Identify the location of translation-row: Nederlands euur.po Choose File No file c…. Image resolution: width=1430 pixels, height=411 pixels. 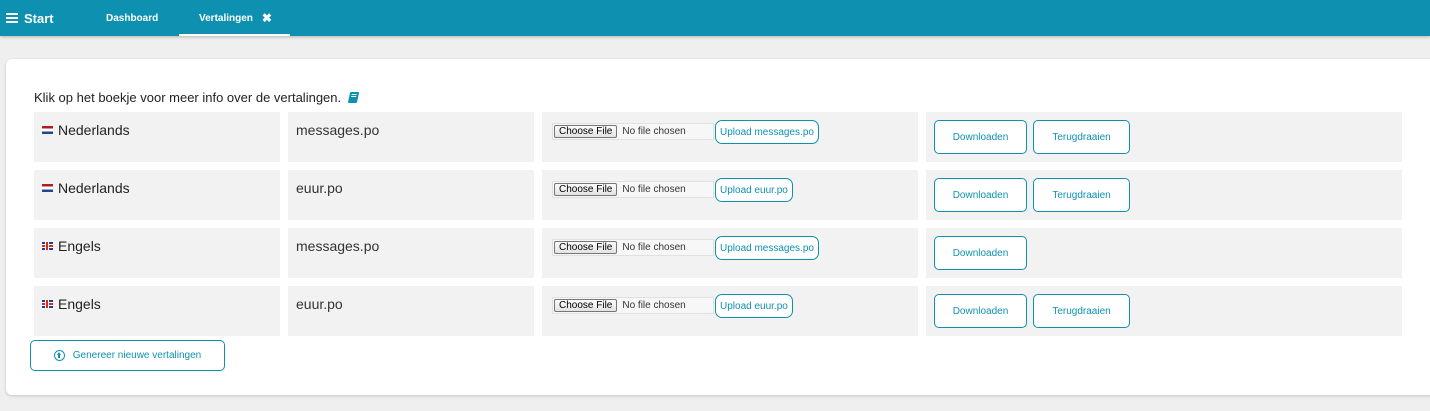
(718, 195).